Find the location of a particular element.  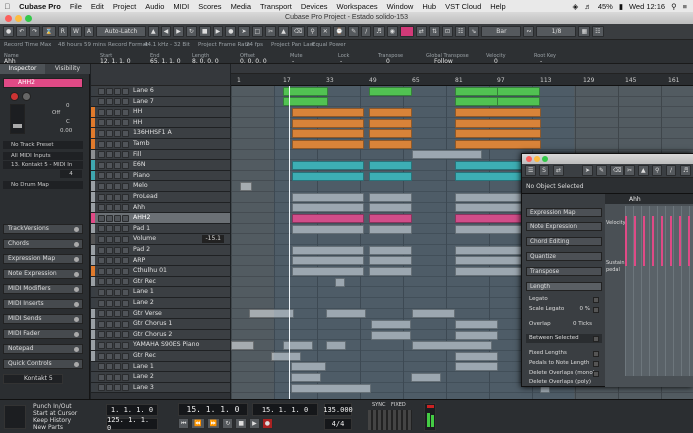

track-row-gtr-rec-18: Gtr Rec is located at coordinates (160, 282).